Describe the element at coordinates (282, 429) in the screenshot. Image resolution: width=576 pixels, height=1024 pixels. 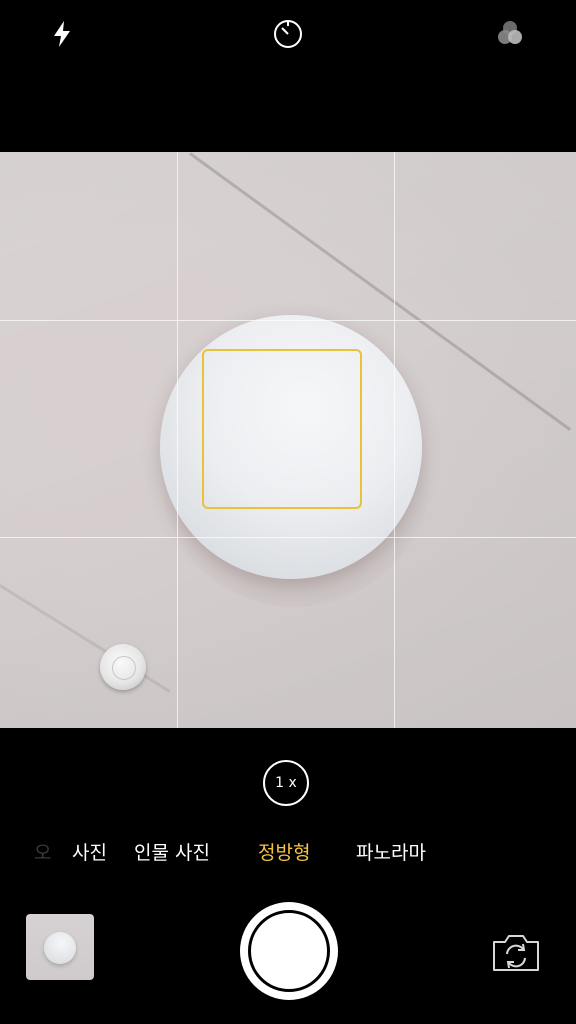
I see `focus-box` at that location.